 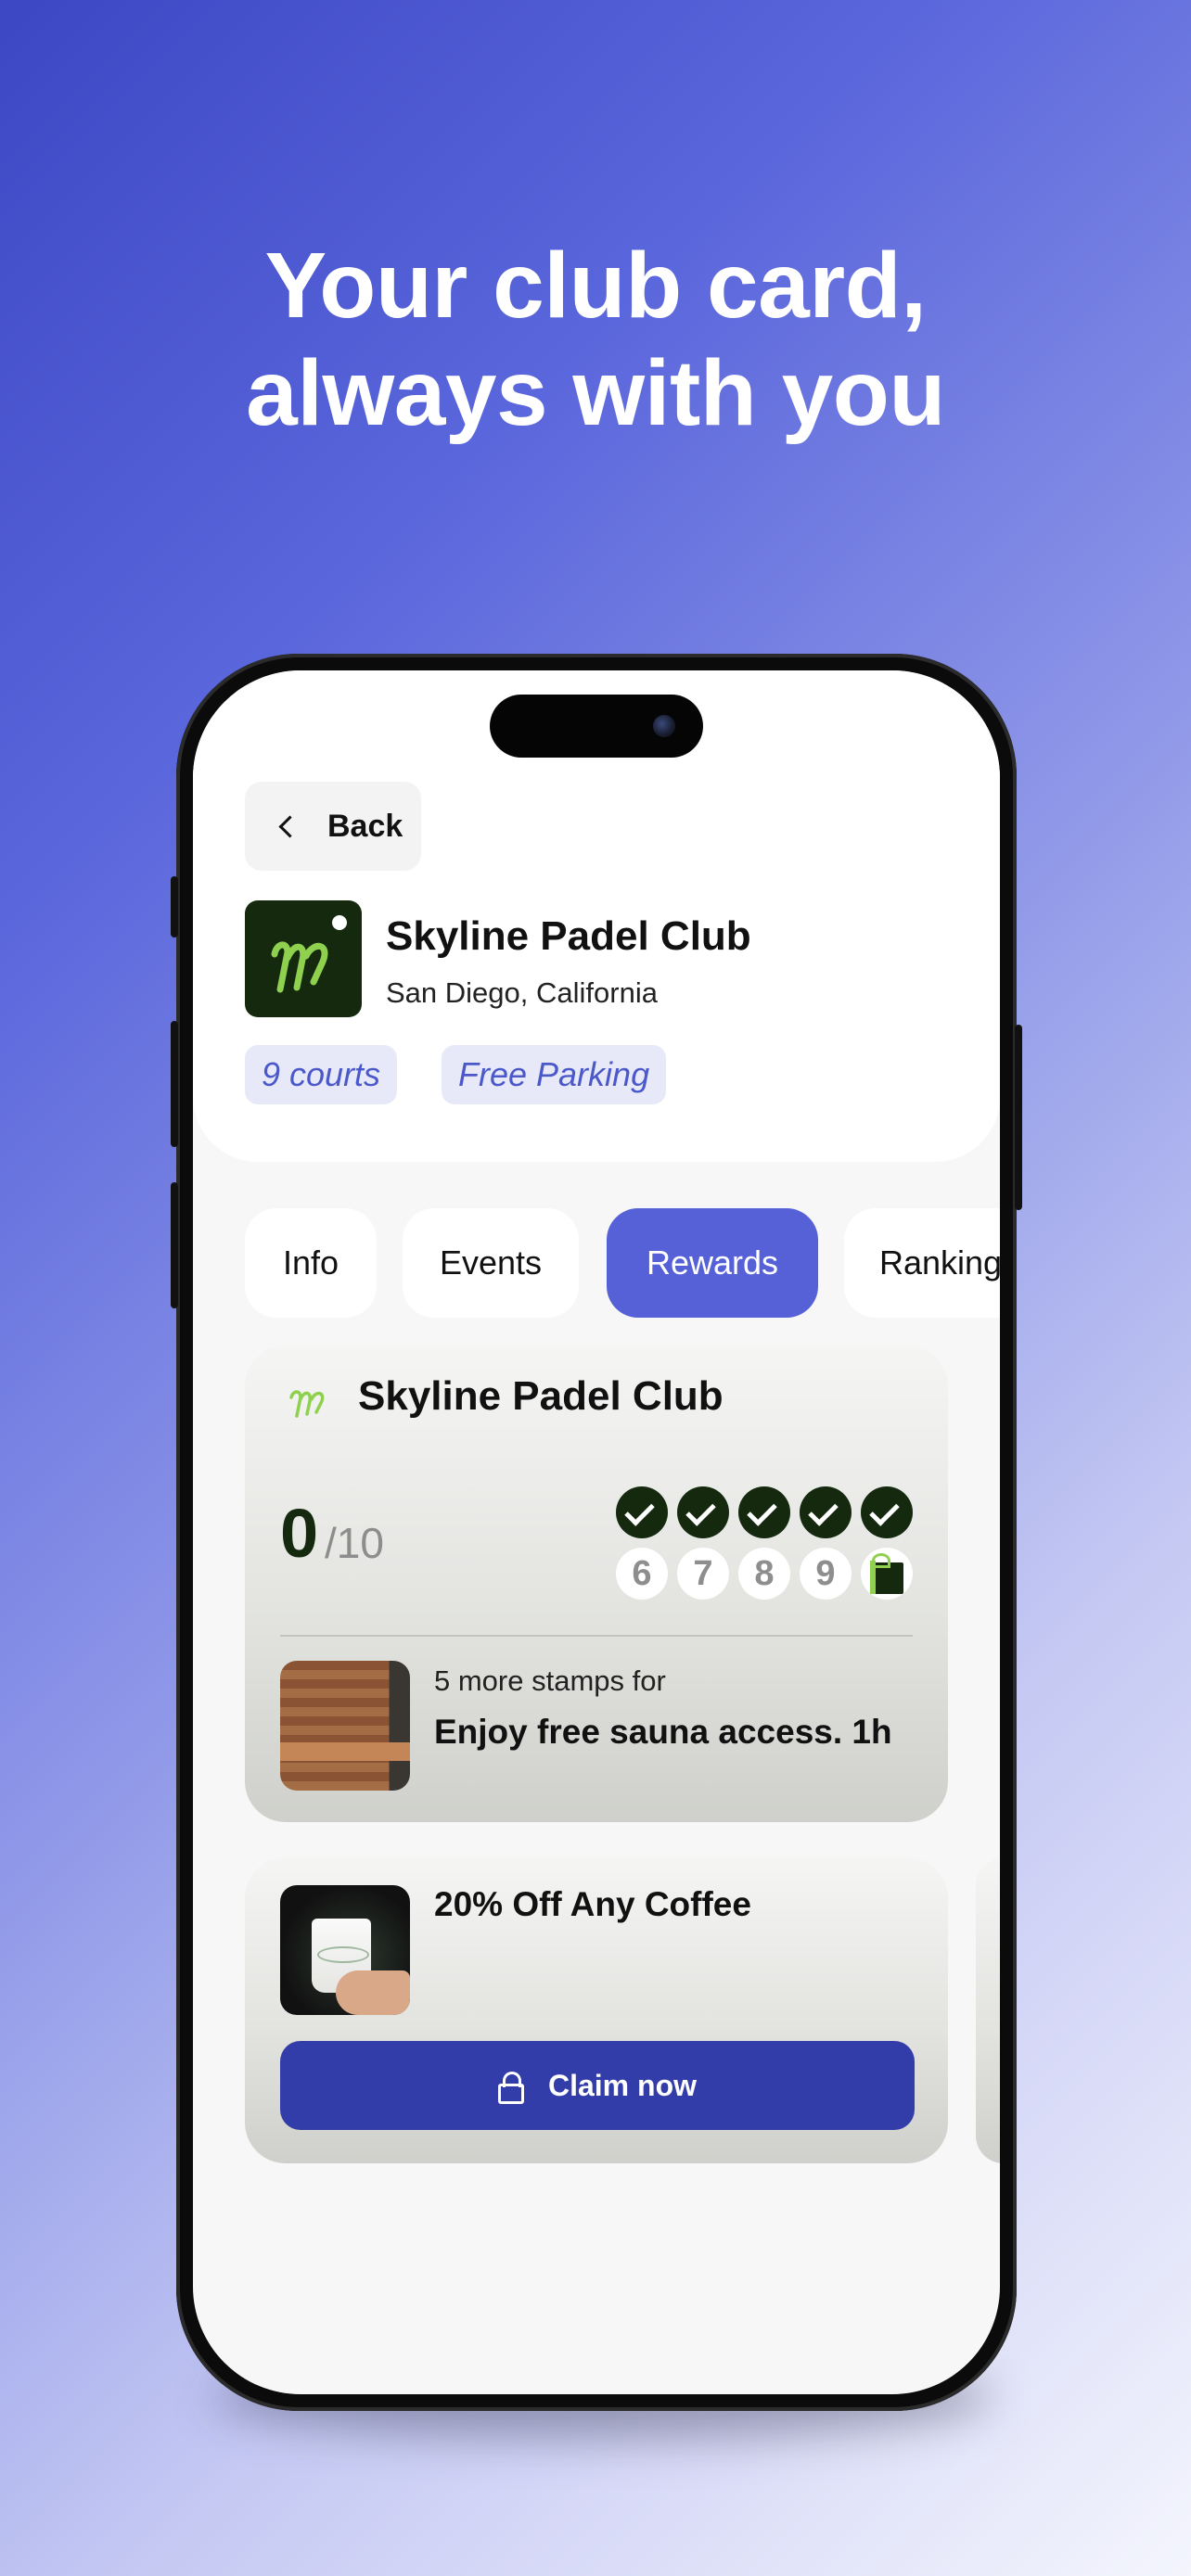 I want to click on club-logo-mini-icon, so click(x=307, y=1404).